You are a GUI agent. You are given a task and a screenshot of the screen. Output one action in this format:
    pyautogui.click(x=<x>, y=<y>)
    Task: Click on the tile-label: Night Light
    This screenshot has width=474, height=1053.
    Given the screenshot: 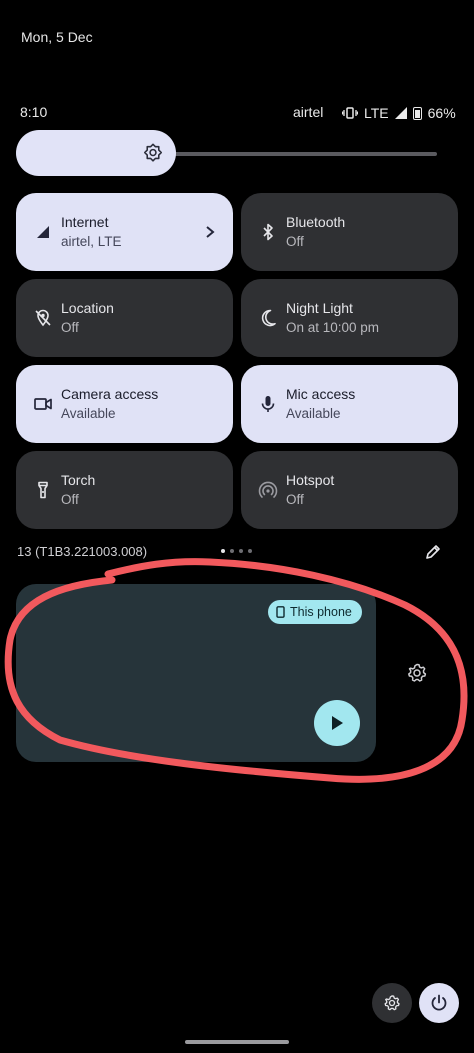 What is the action you would take?
    pyautogui.click(x=319, y=308)
    